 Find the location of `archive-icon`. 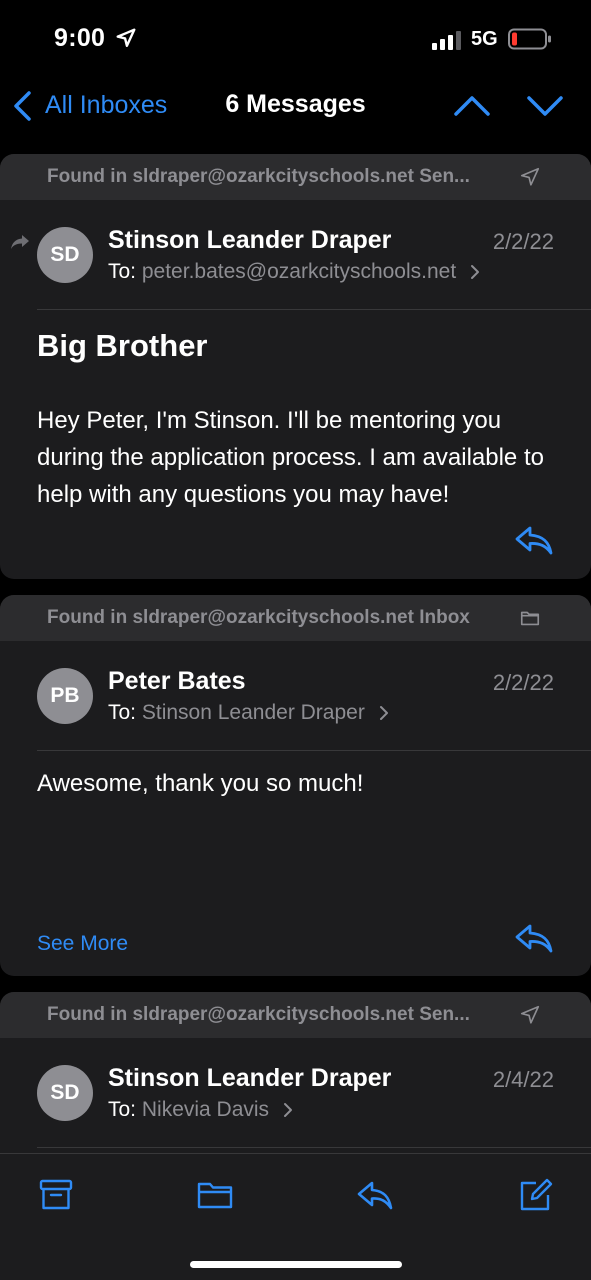

archive-icon is located at coordinates (56, 1195).